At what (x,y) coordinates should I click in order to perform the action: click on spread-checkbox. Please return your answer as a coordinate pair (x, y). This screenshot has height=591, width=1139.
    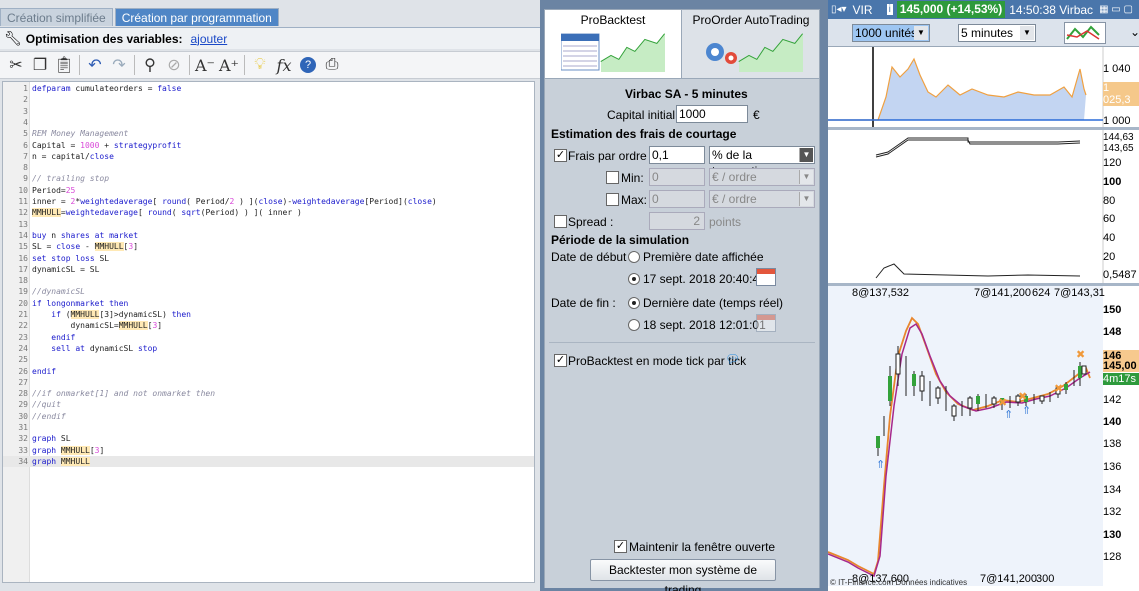
    Looking at the image, I should click on (560, 221).